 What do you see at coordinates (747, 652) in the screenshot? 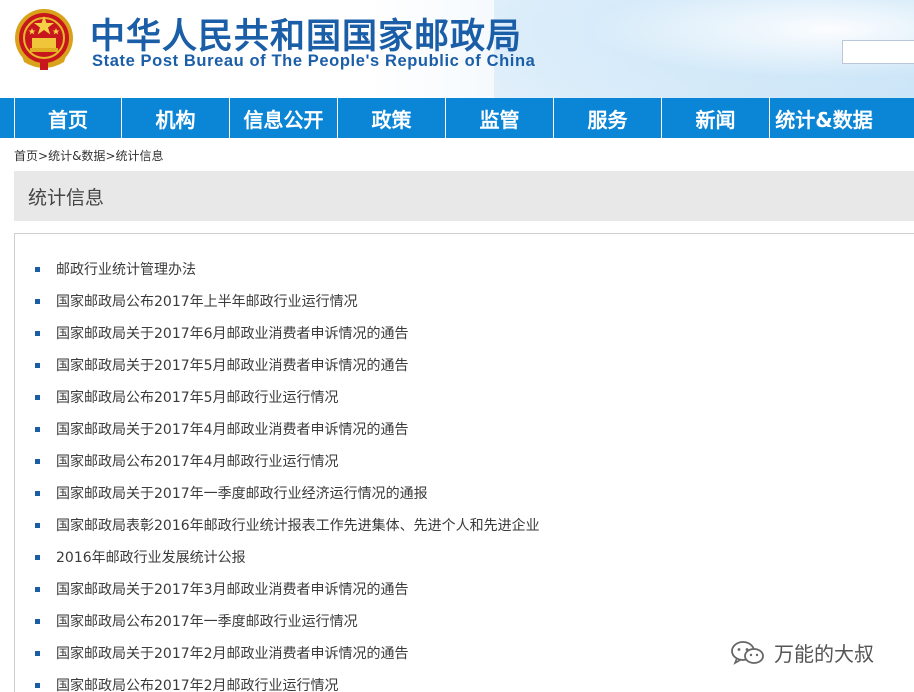
I see `wechat-icon` at bounding box center [747, 652].